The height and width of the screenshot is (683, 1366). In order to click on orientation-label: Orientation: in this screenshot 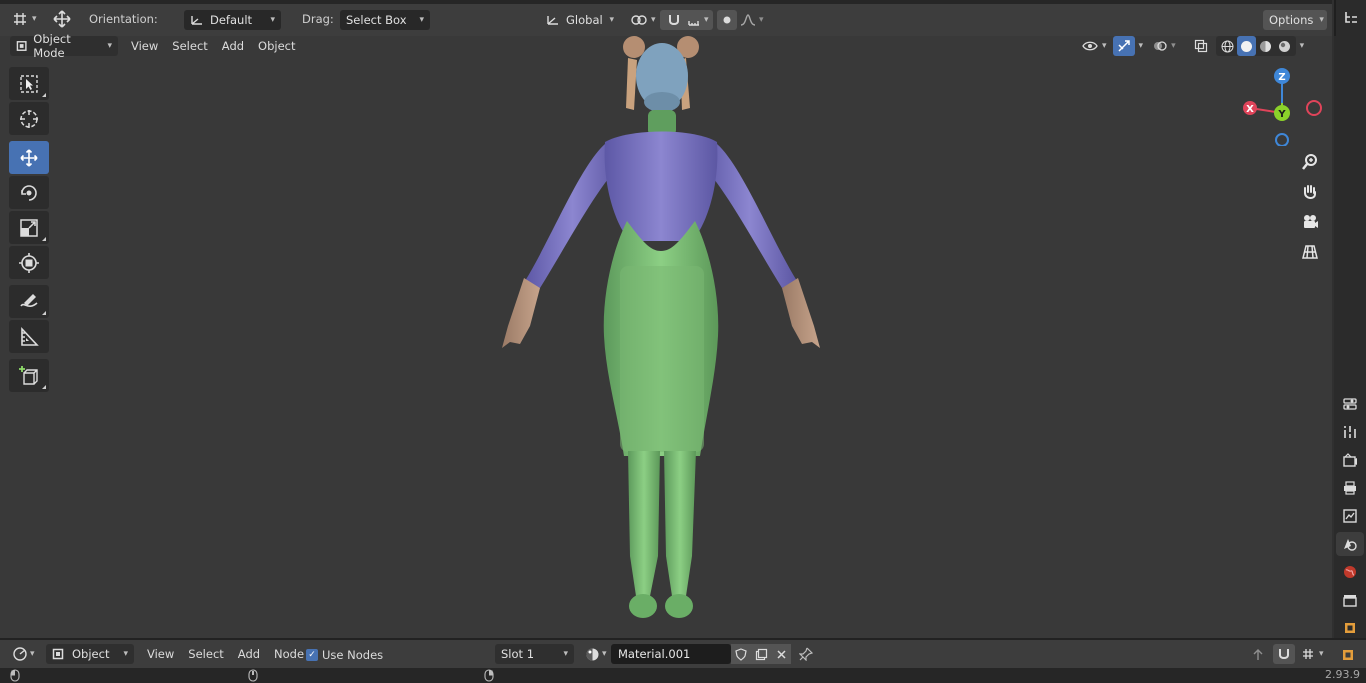, I will do `click(123, 19)`.